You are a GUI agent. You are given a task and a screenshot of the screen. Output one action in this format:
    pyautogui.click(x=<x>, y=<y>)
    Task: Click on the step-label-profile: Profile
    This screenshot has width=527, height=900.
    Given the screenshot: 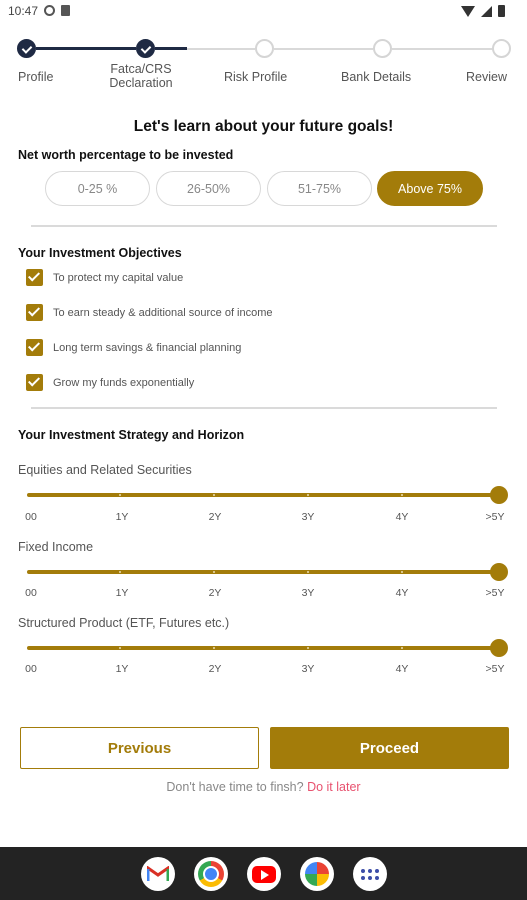 What is the action you would take?
    pyautogui.click(x=36, y=77)
    